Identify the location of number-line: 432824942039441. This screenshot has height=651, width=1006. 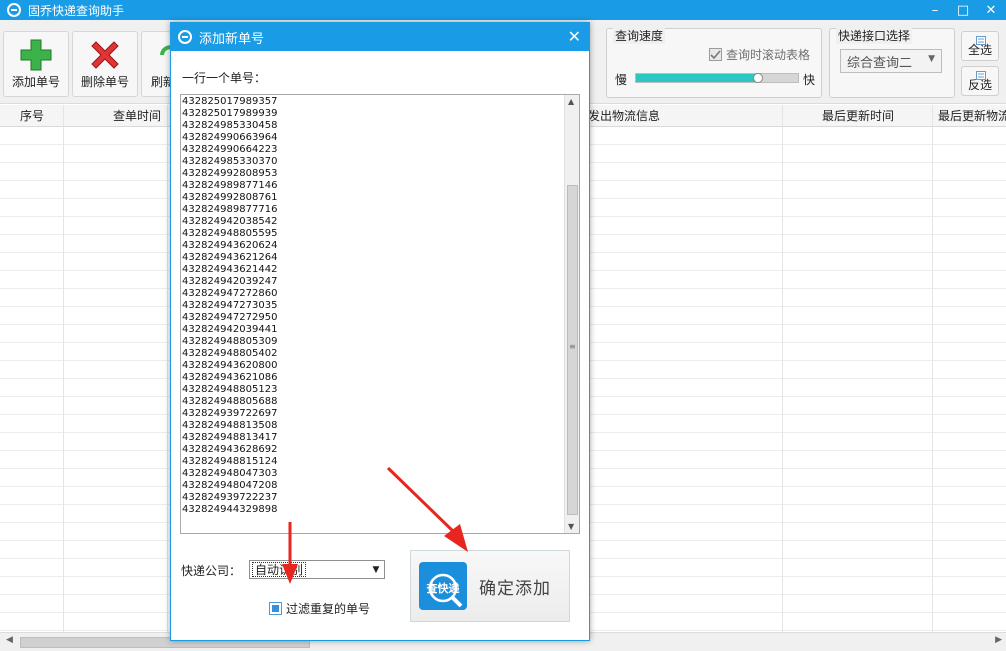
(230, 329).